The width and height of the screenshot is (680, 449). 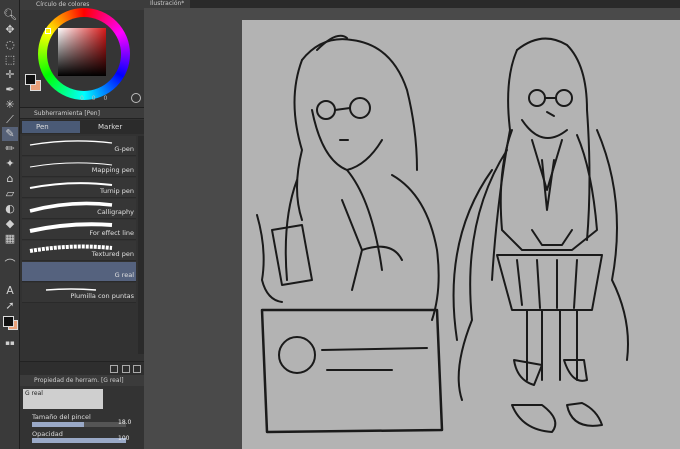 I want to click on saturation-value-square, so click(x=82, y=52).